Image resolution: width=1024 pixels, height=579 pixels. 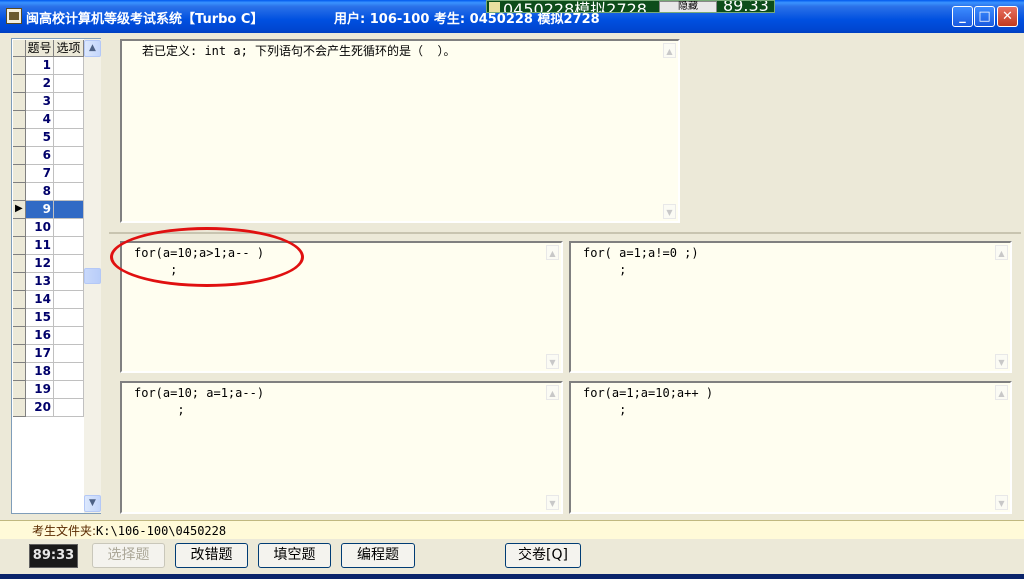 What do you see at coordinates (341, 447) in the screenshot?
I see `option-c-panel: for(a=10; a=1;a--) ; ▲ ▼` at bounding box center [341, 447].